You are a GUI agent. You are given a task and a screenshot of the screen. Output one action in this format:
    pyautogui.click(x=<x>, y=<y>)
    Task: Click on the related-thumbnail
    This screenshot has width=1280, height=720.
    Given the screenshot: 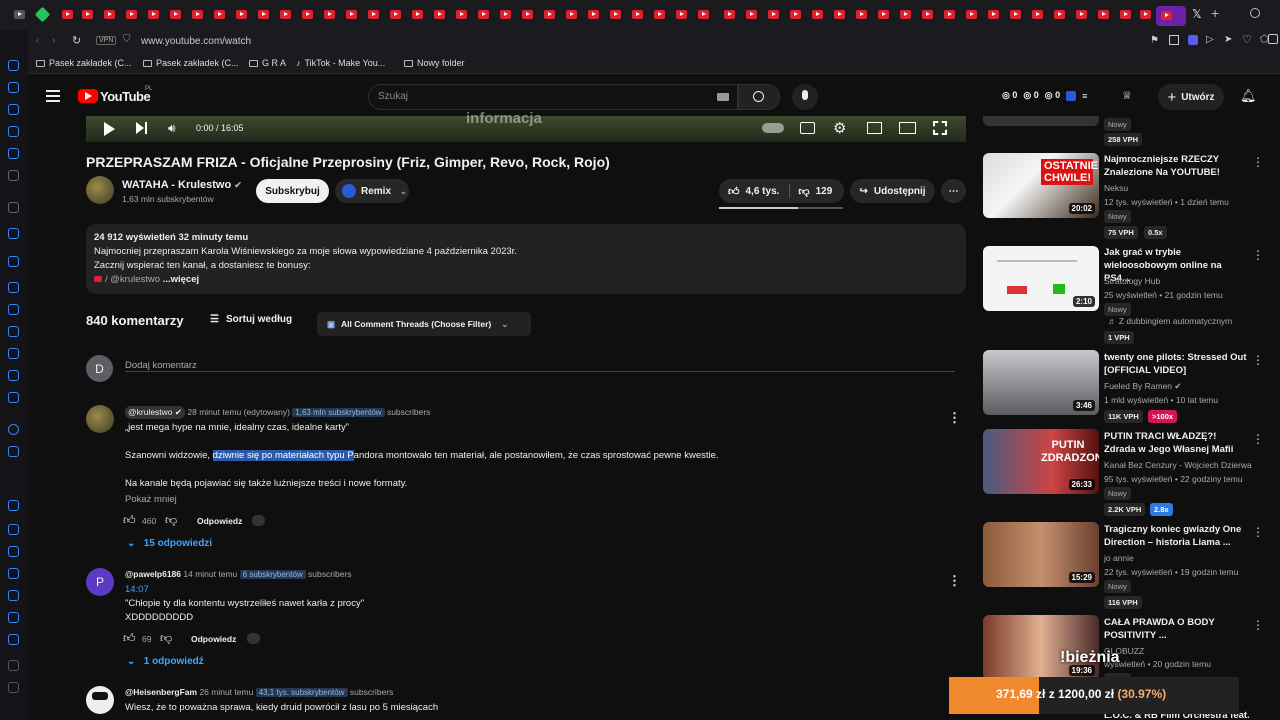 What is the action you would take?
    pyautogui.click(x=1041, y=121)
    